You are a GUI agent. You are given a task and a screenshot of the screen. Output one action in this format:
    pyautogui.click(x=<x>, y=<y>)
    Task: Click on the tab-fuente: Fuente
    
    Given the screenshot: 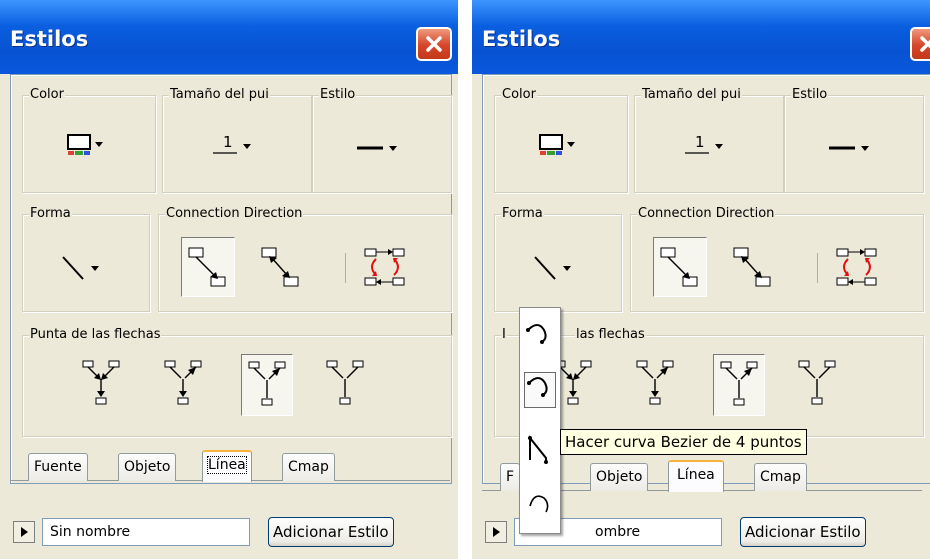 What is the action you would take?
    pyautogui.click(x=58, y=467)
    